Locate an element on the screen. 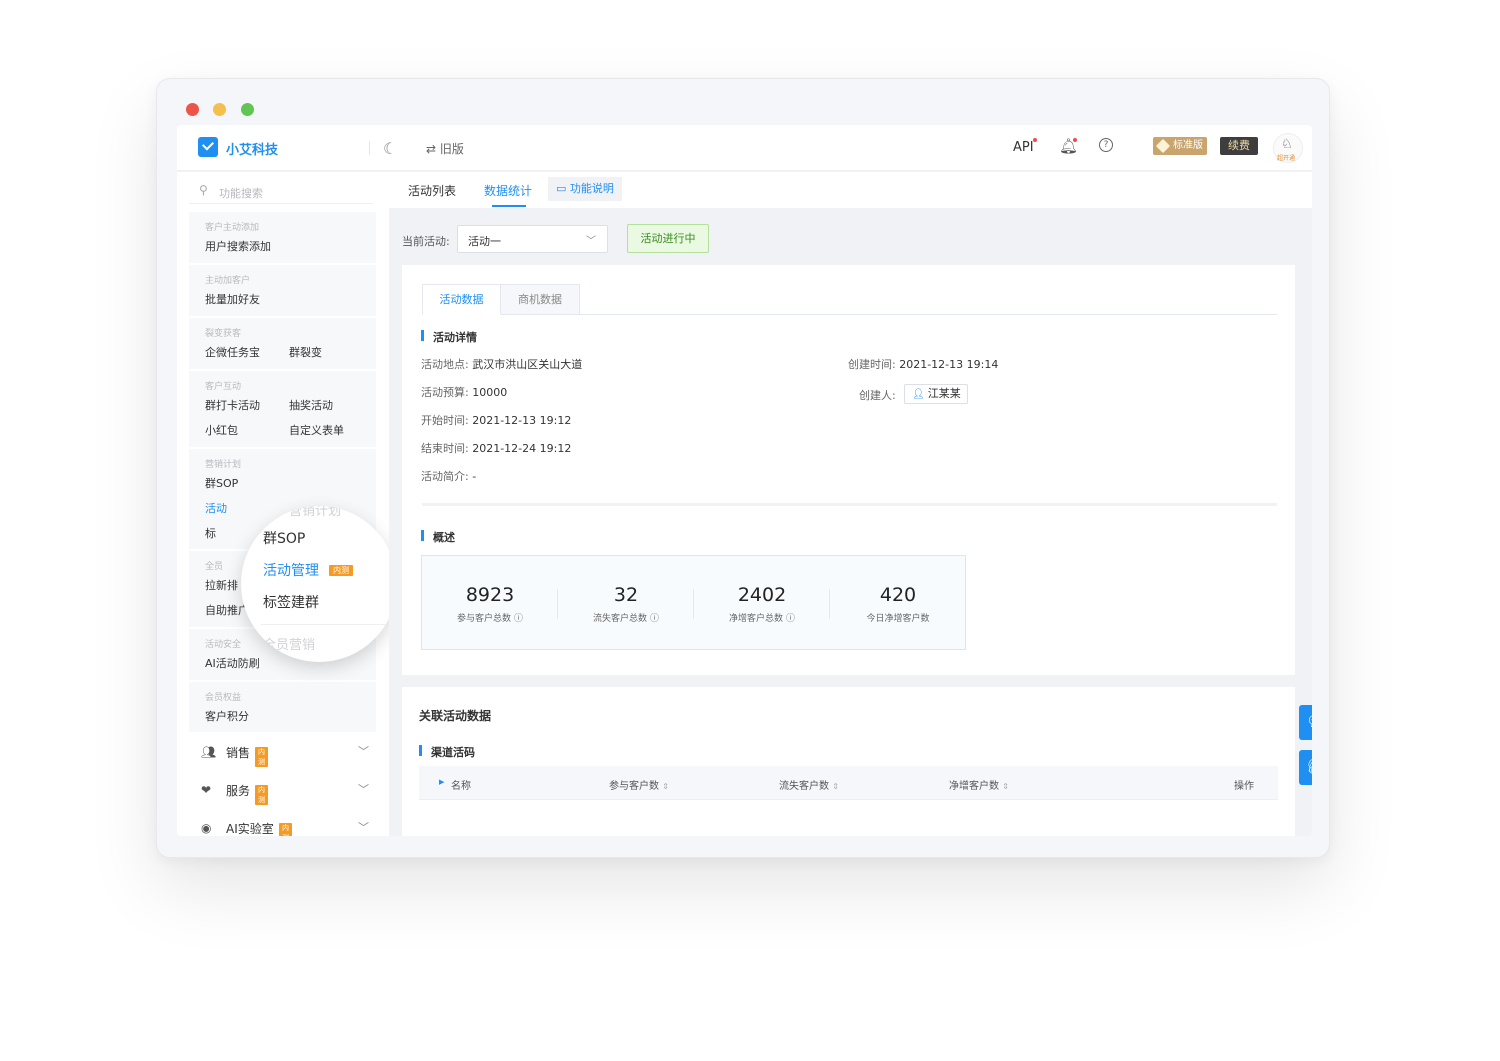  sidebar-item: 活动 is located at coordinates (216, 508).